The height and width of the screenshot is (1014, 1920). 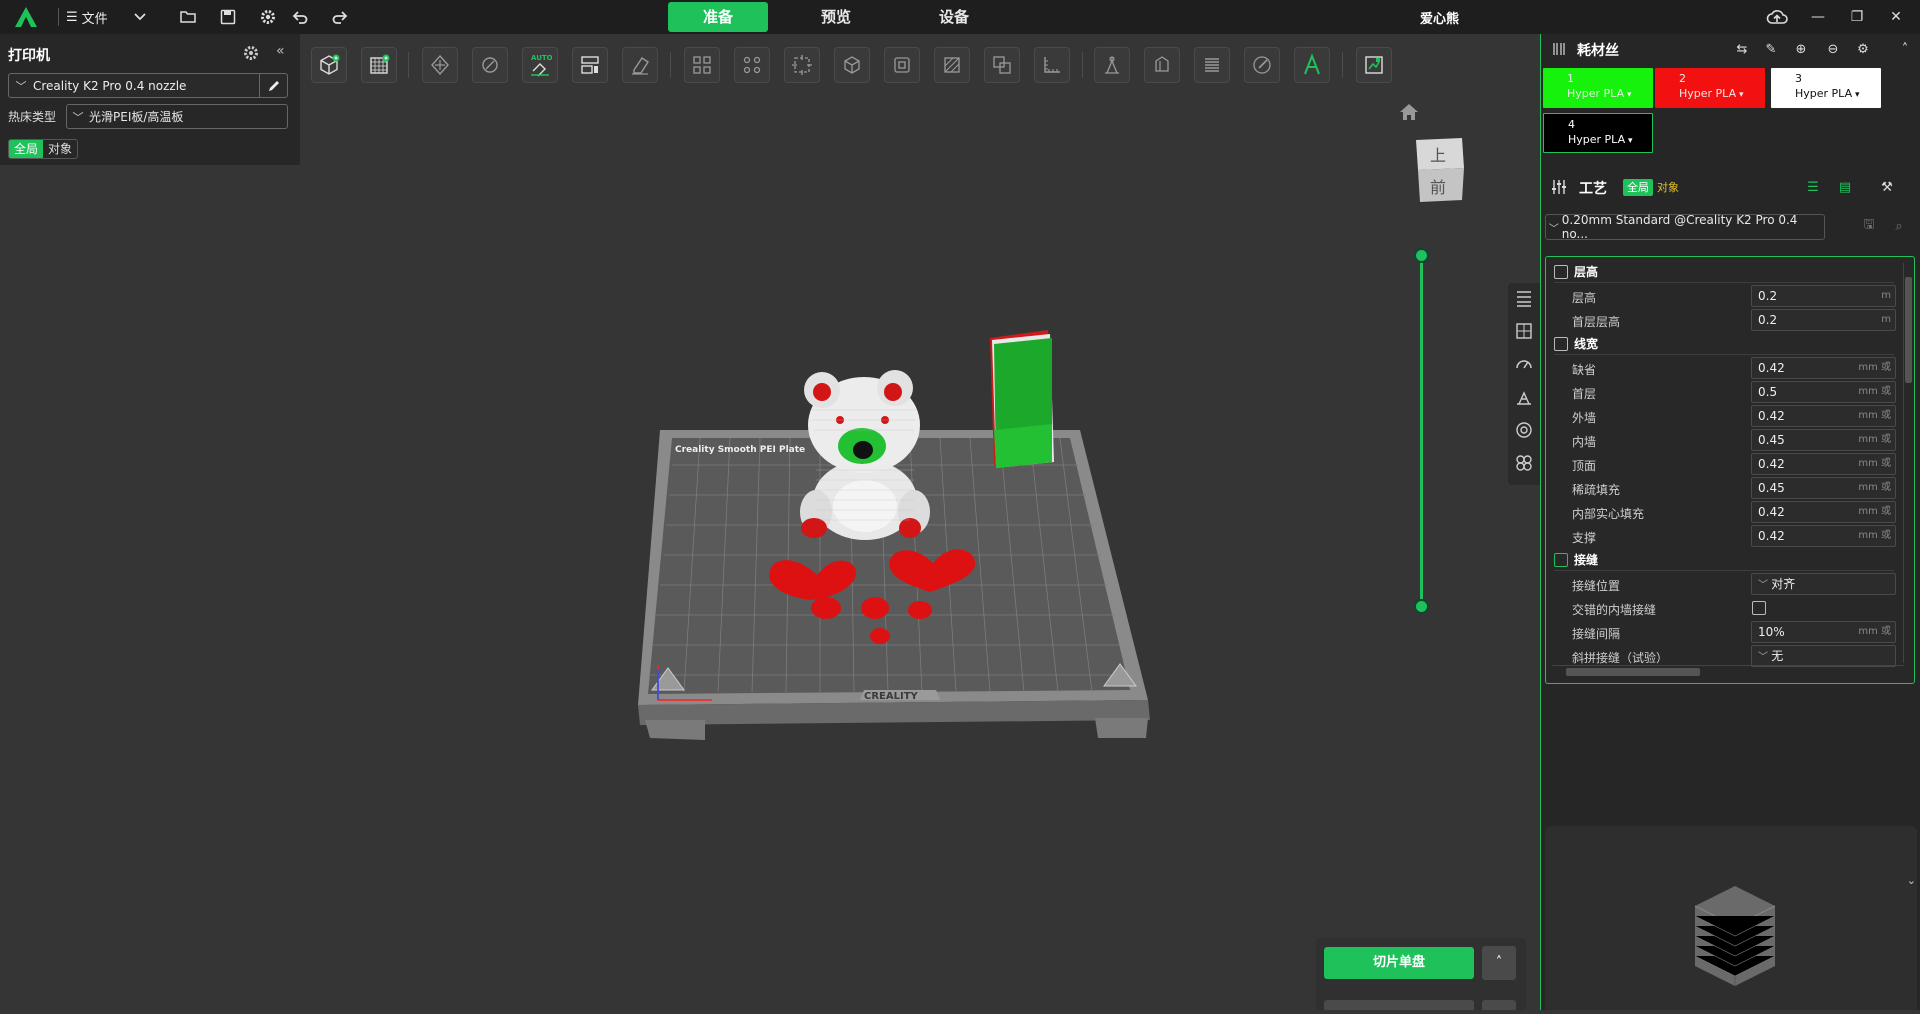 I want to click on open-folder-icon, so click(x=188, y=17).